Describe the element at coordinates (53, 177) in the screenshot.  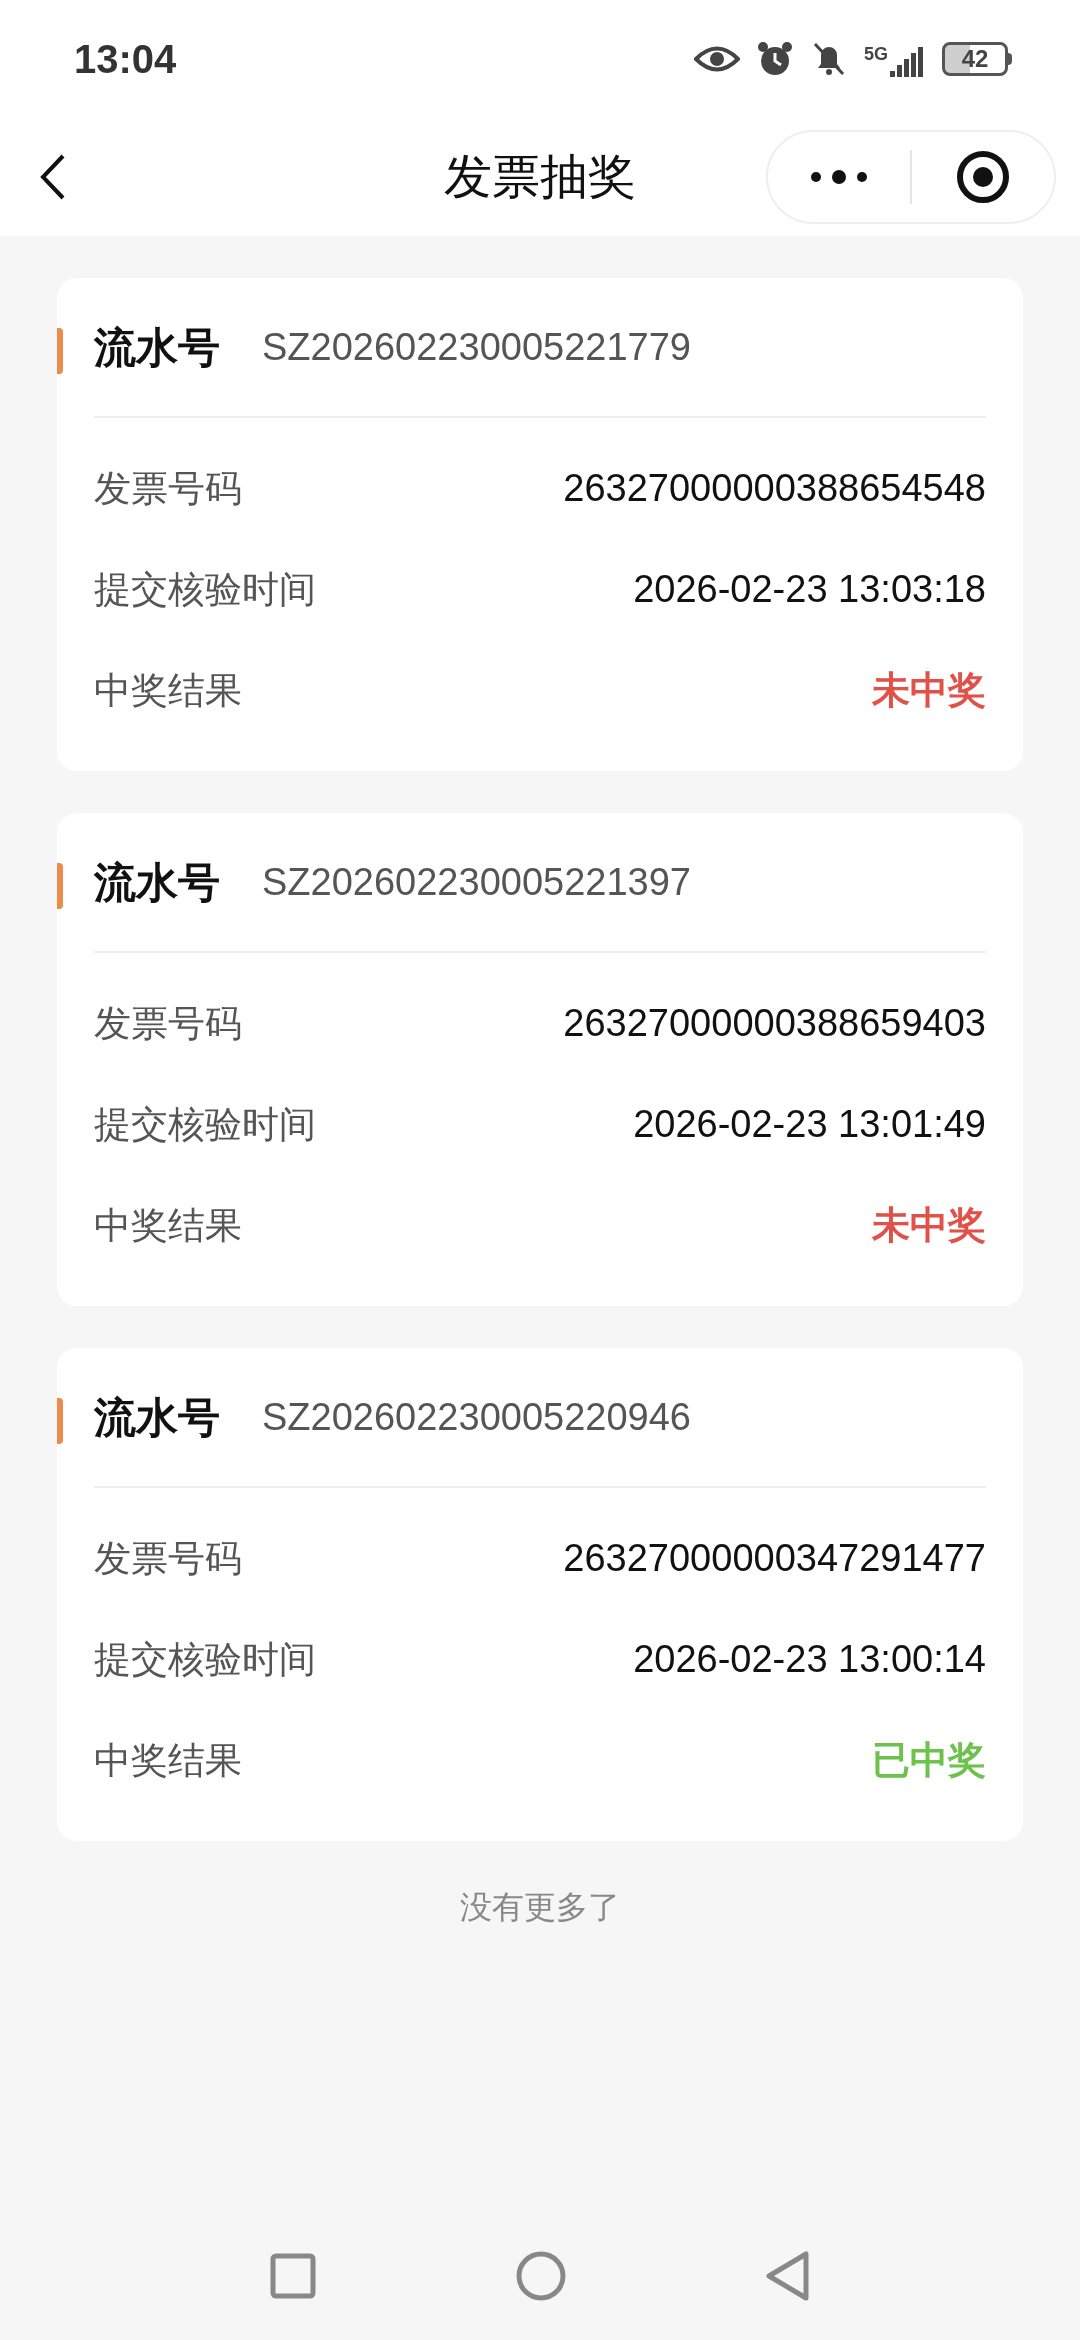
I see `back-icon` at that location.